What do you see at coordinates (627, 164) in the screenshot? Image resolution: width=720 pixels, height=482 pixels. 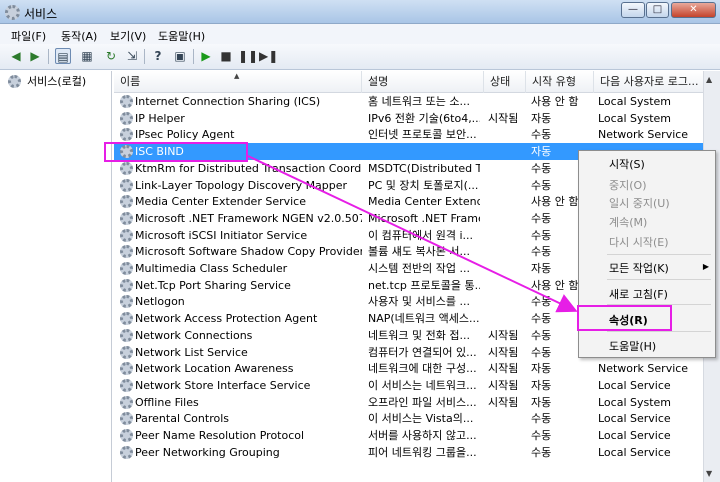 I see `menu-item-start: 시작(S)` at bounding box center [627, 164].